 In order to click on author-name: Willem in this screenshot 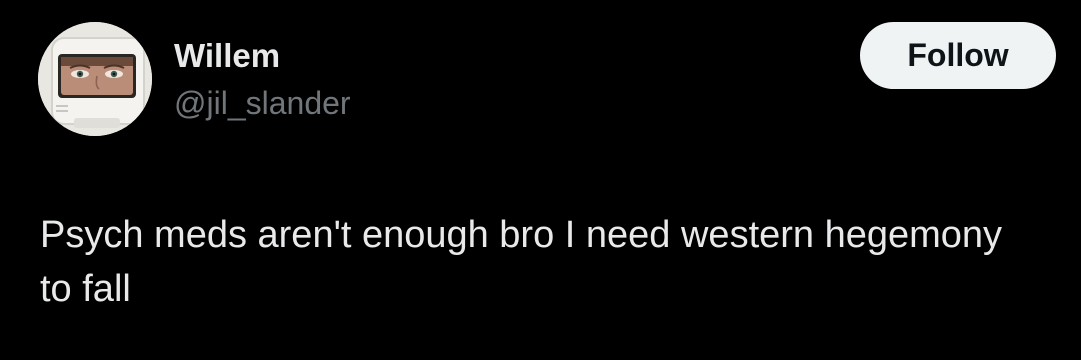, I will do `click(227, 56)`.